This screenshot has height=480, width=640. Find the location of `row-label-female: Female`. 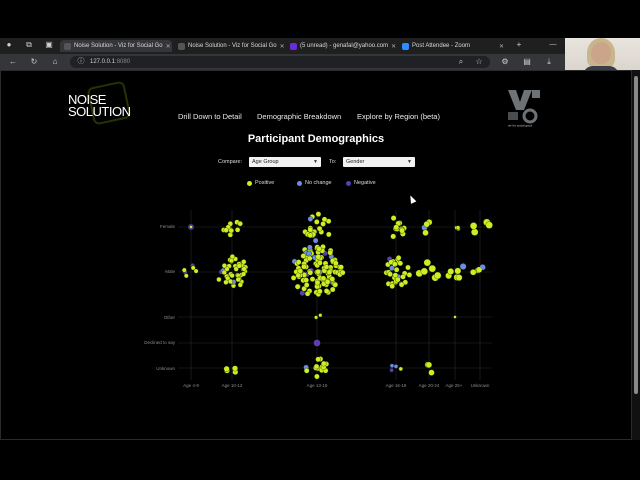

row-label-female: Female is located at coordinates (167, 226).